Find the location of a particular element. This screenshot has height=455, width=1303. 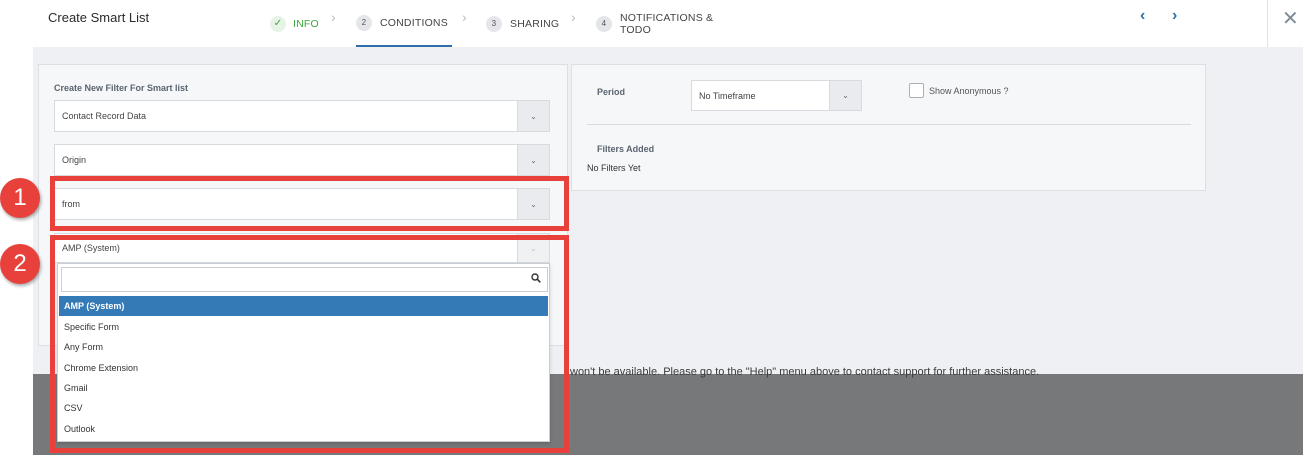

step-sharing: 3 SHARING is located at coordinates (522, 23).